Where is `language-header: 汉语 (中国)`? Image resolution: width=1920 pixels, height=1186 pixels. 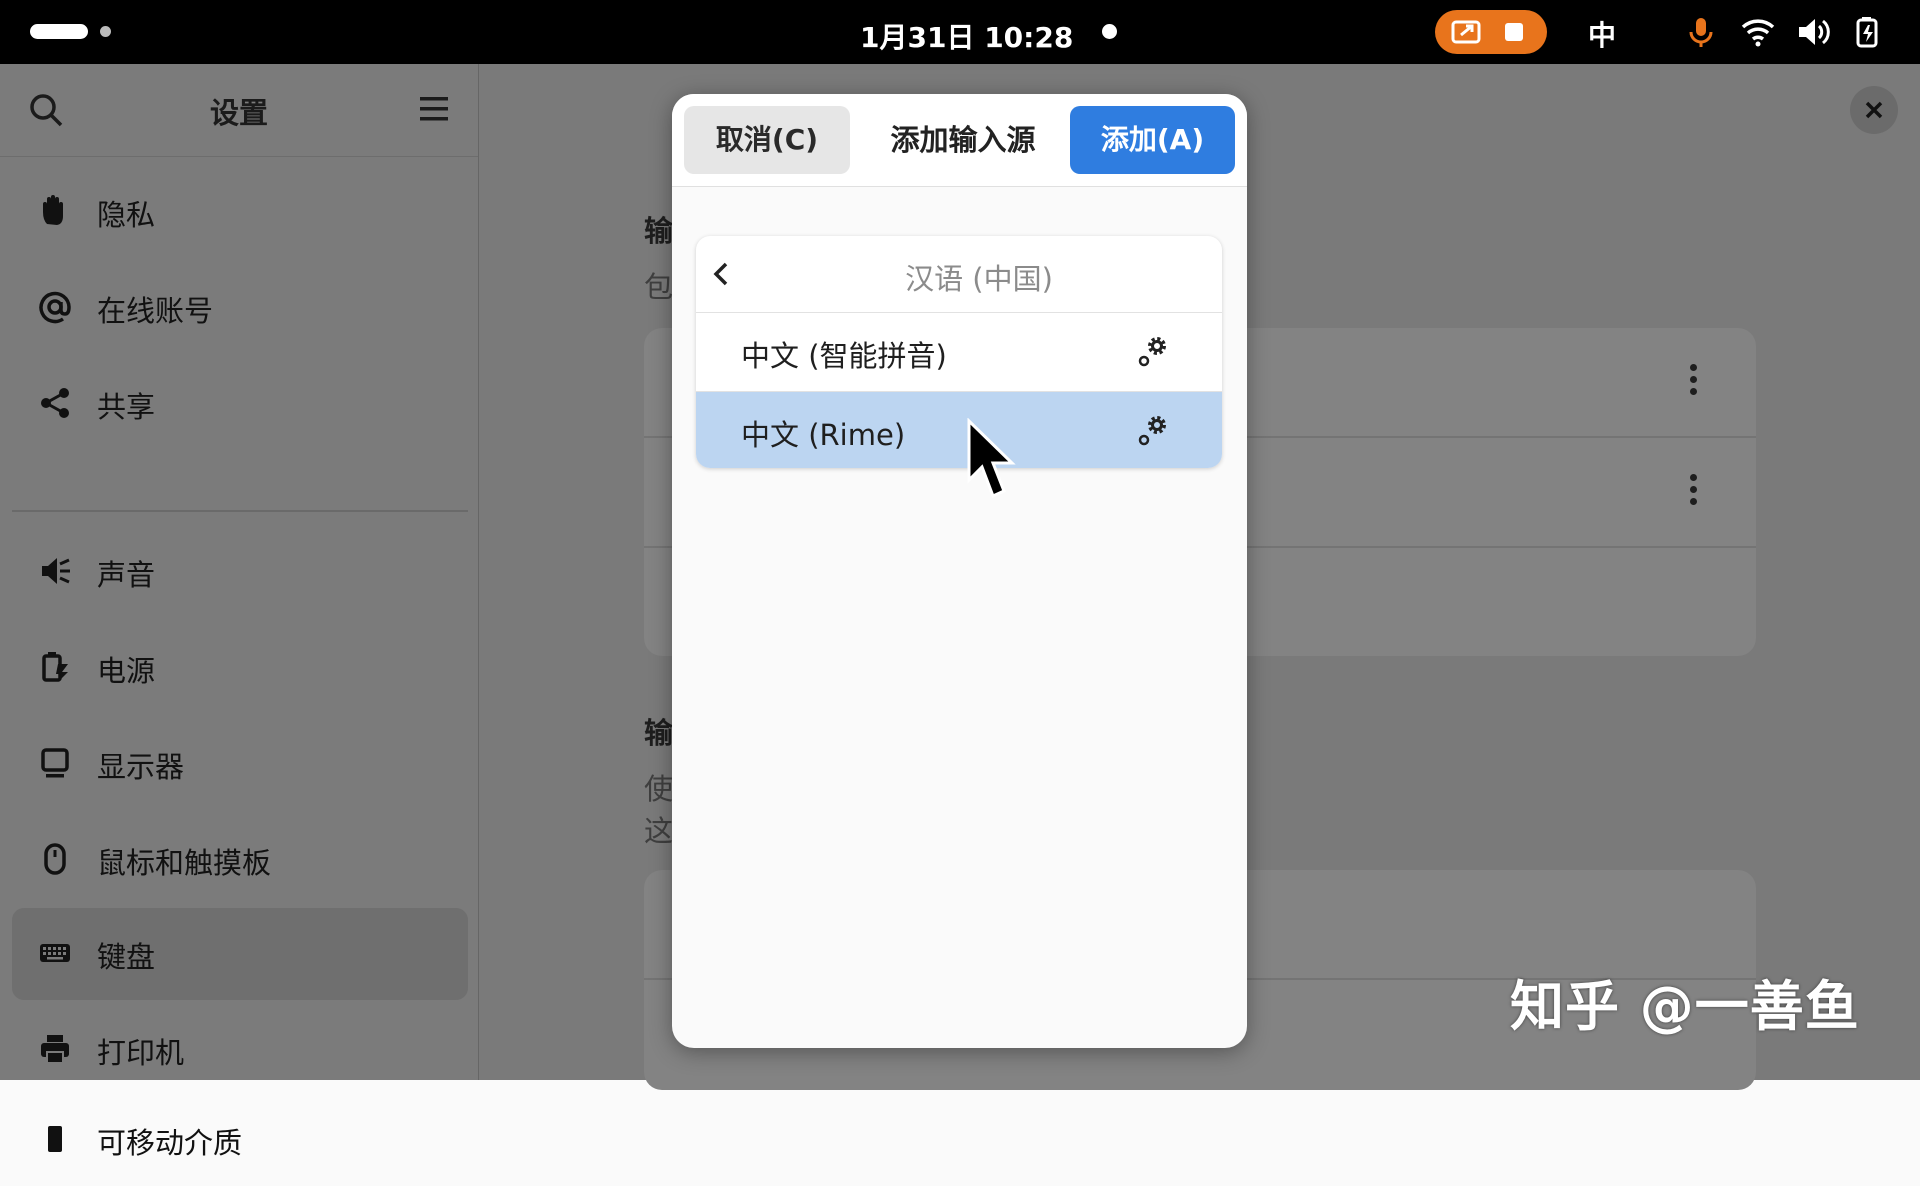
language-header: 汉语 (中国) is located at coordinates (959, 274).